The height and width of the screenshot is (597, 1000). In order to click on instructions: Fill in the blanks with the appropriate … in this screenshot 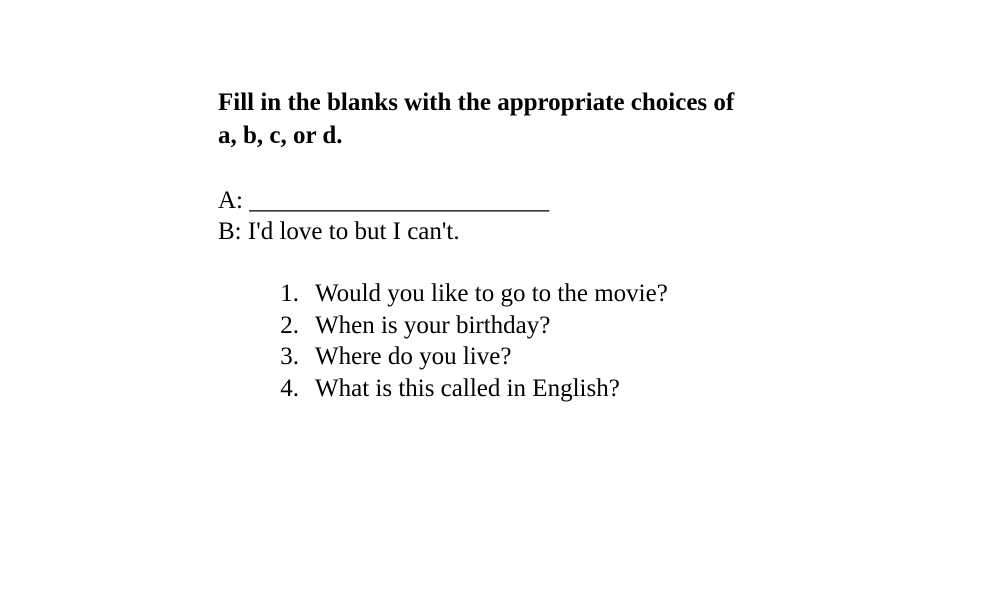, I will do `click(518, 119)`.